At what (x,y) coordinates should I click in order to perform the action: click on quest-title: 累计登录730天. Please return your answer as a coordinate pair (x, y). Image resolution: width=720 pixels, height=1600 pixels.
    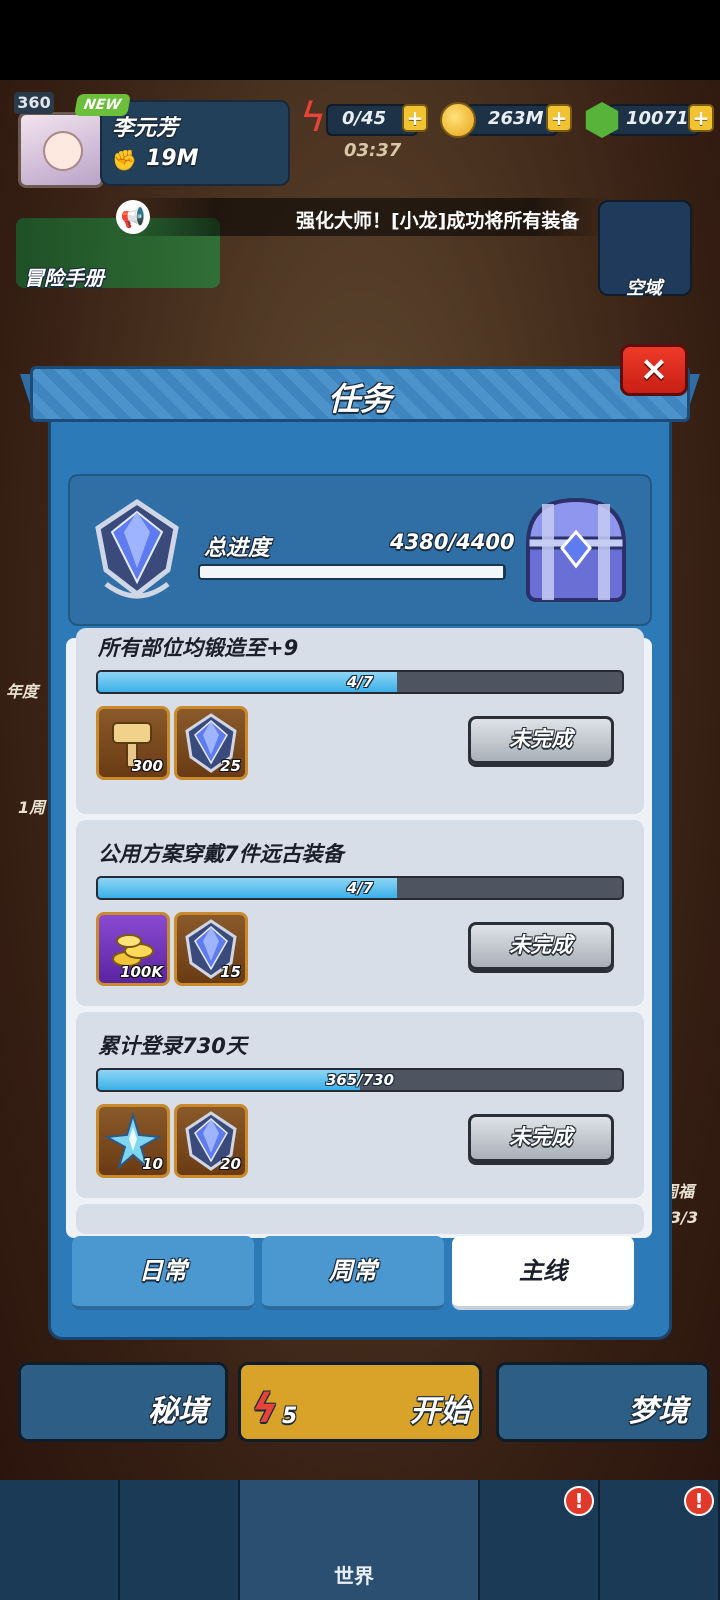
    Looking at the image, I should click on (172, 1046).